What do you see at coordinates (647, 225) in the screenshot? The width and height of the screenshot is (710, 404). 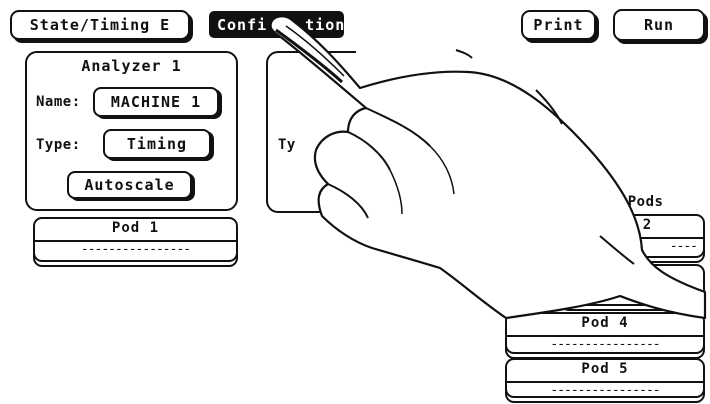 I see `pod-2-label: 2` at bounding box center [647, 225].